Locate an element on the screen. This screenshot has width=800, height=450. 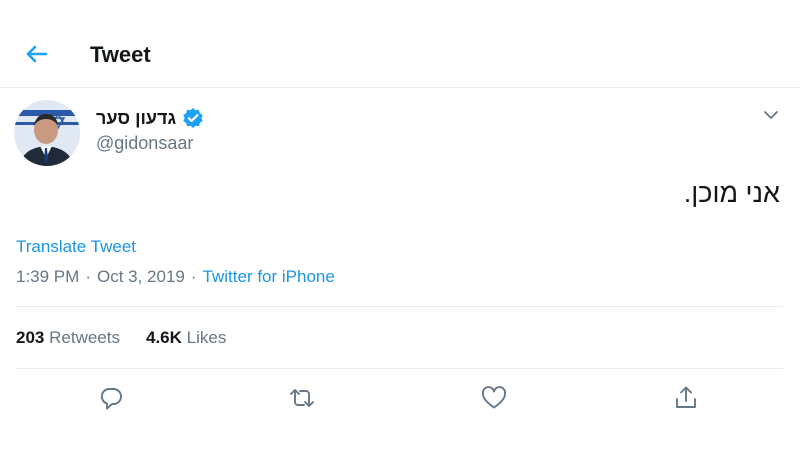
translate-tweet-link: Translate Tweet is located at coordinates (76, 247).